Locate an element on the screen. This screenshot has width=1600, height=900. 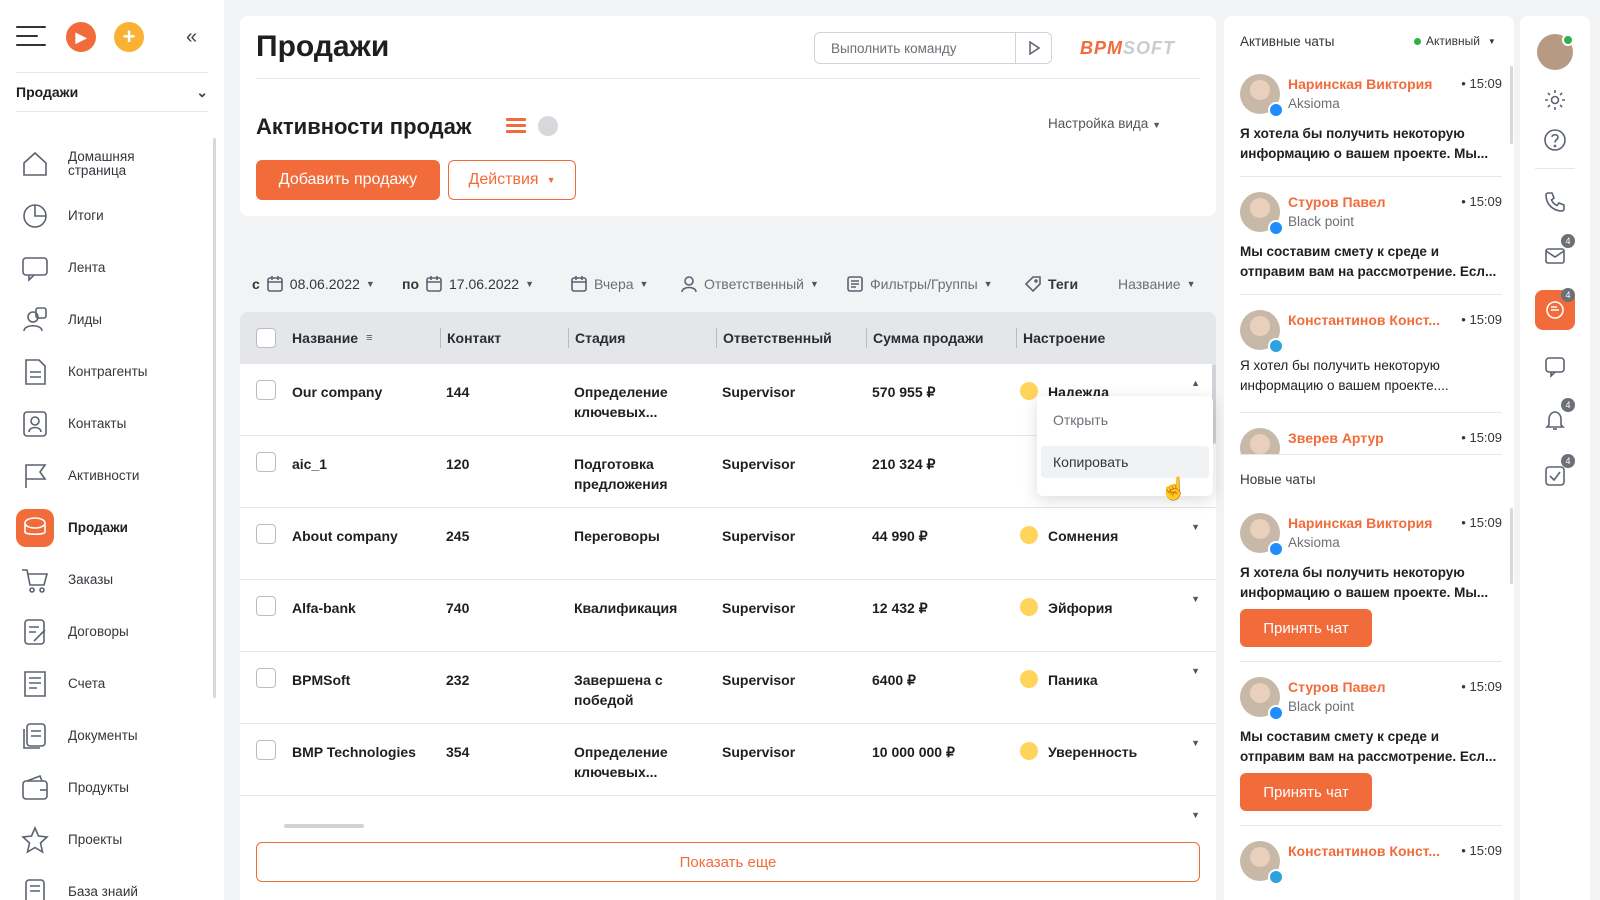
sidebar-item-label: Активности is located at coordinates (104, 475).